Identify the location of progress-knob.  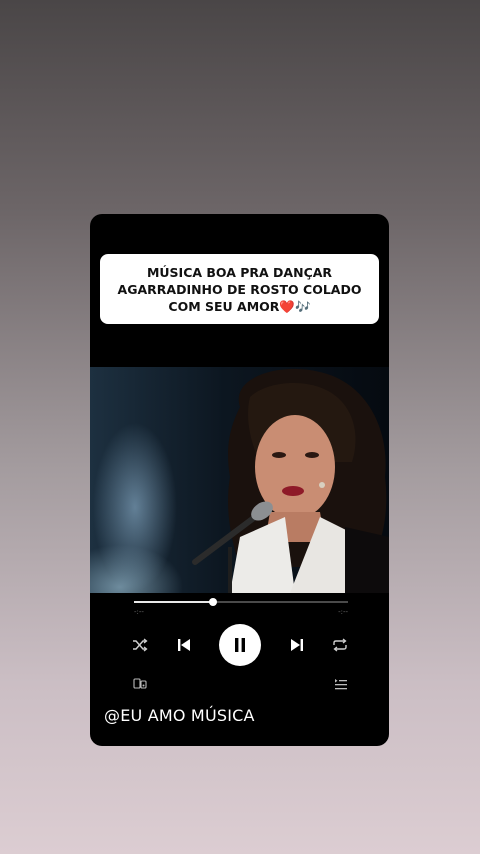
(213, 602).